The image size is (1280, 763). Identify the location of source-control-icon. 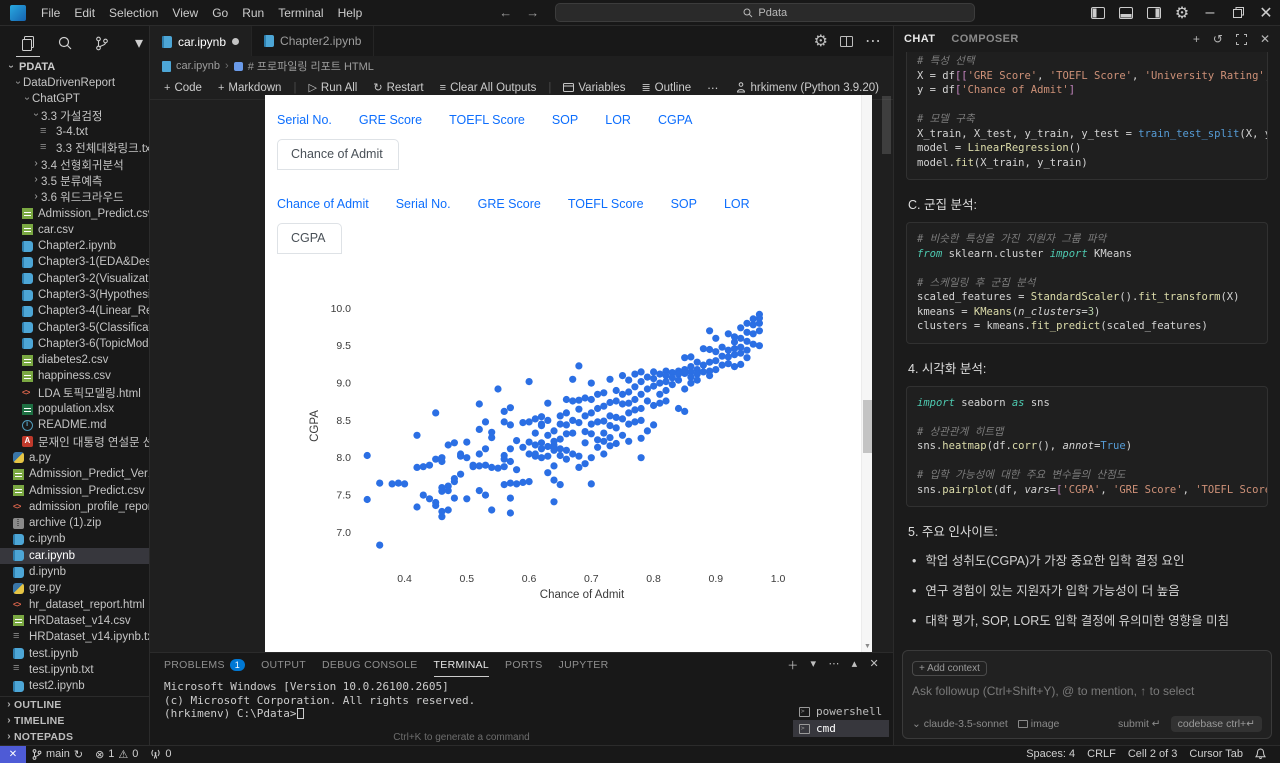
(102, 43).